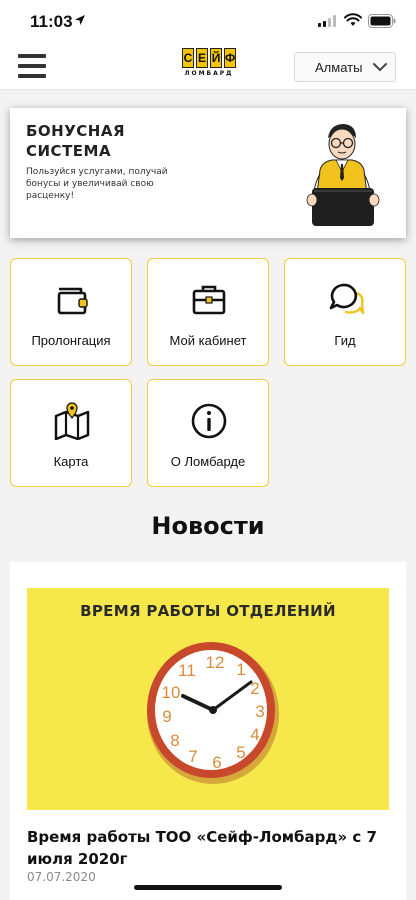  I want to click on svg-text: 7, so click(192, 756).